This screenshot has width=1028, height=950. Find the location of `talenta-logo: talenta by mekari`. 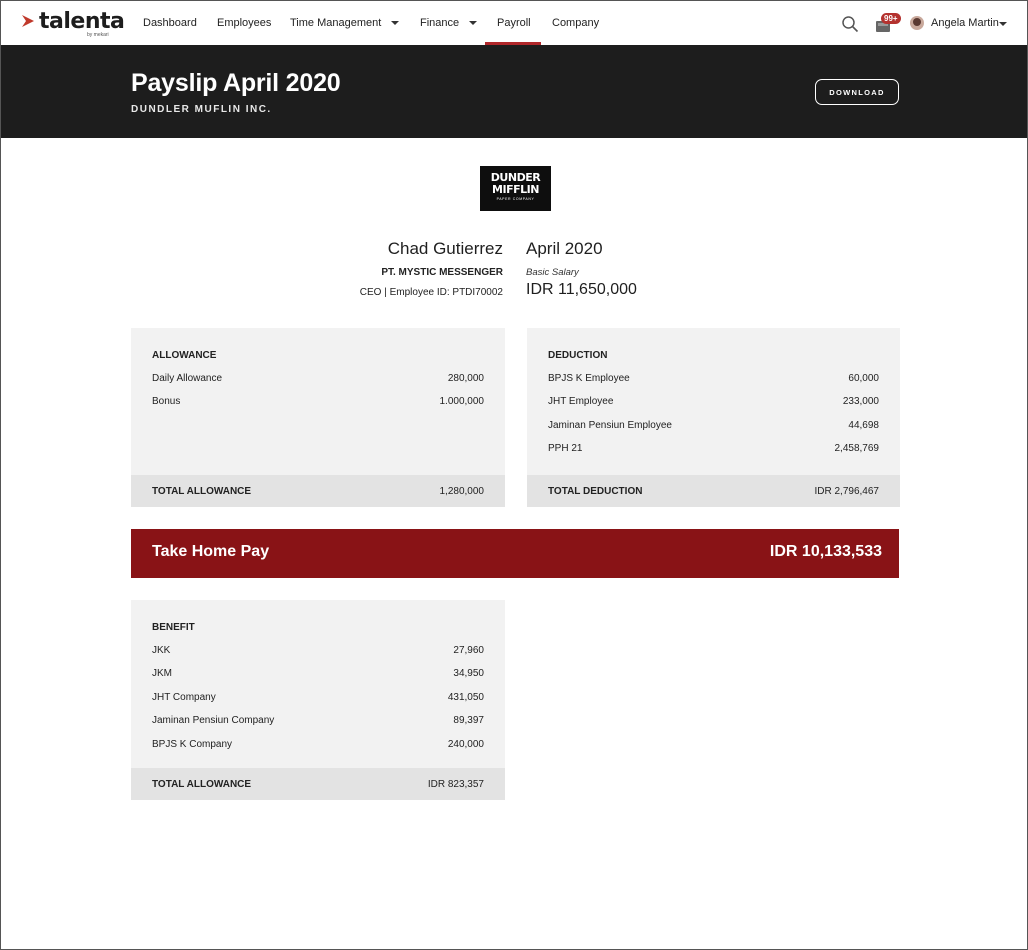

talenta-logo: talenta by mekari is located at coordinates (73, 24).